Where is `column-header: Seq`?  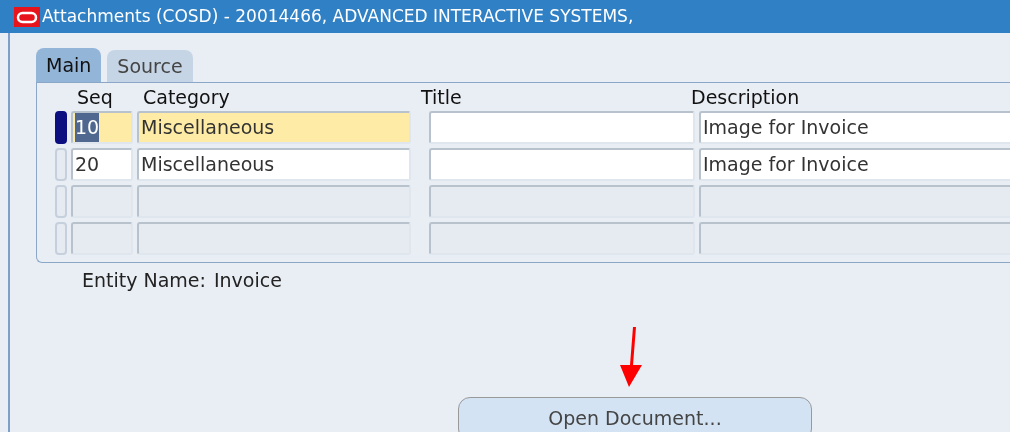
column-header: Seq is located at coordinates (95, 97).